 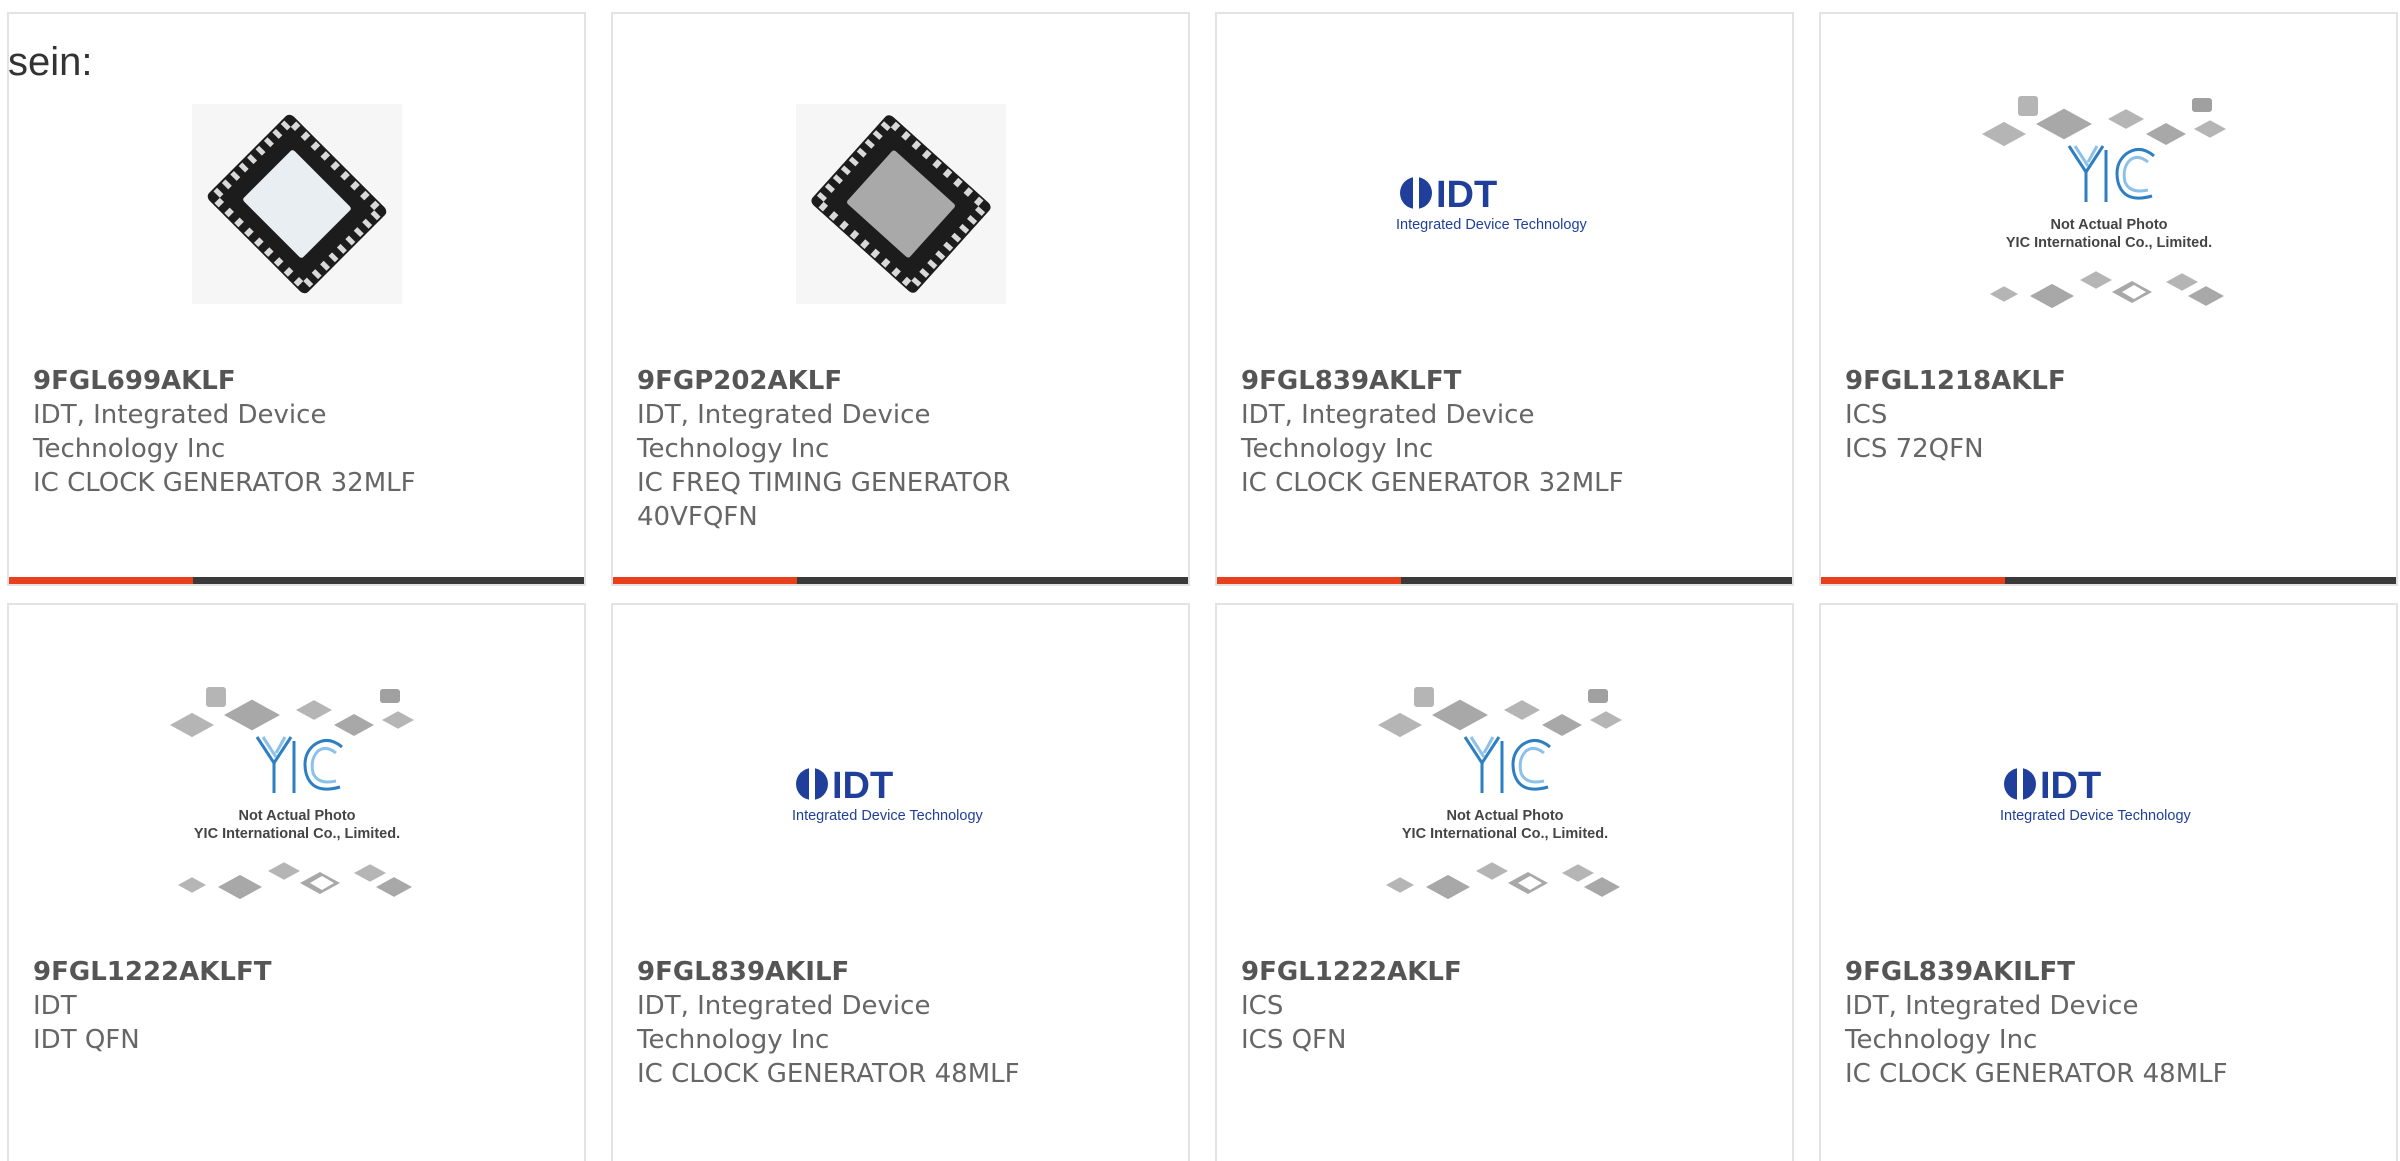 What do you see at coordinates (900, 381) in the screenshot?
I see `part-number-link: 9FGP202AKLF` at bounding box center [900, 381].